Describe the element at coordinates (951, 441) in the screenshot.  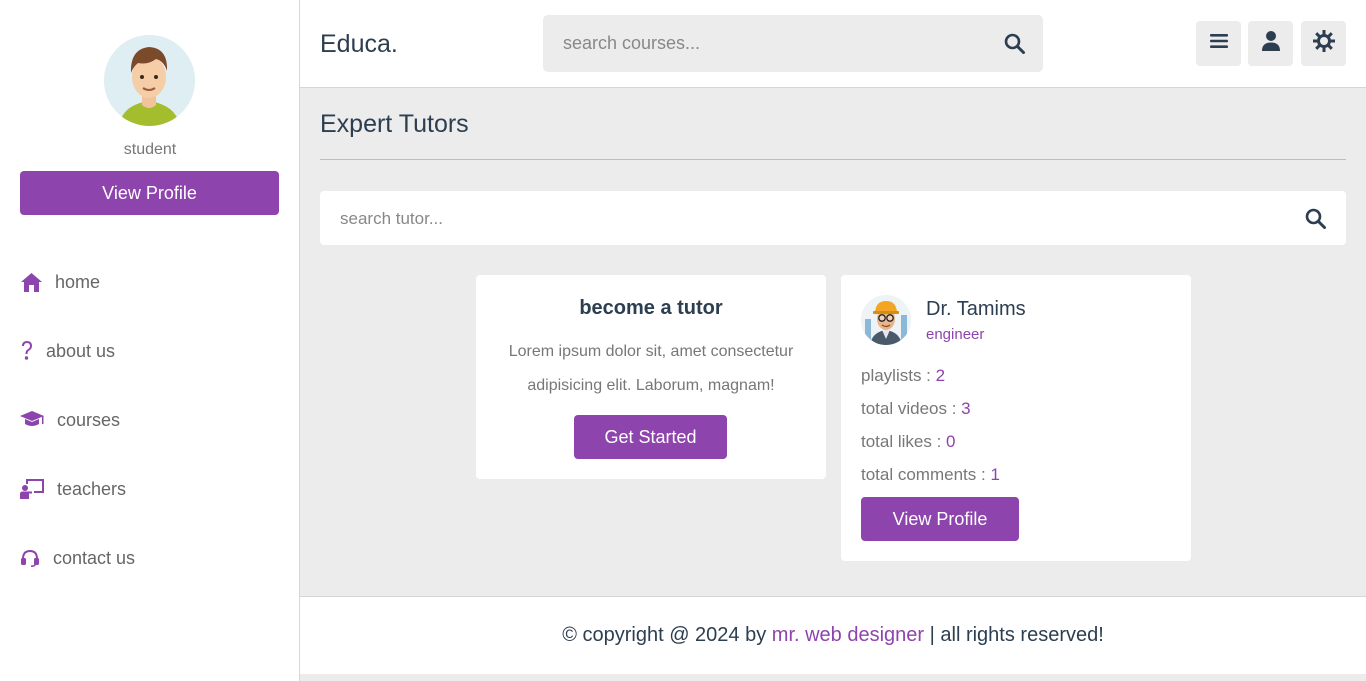
I see `stat-value: 0` at that location.